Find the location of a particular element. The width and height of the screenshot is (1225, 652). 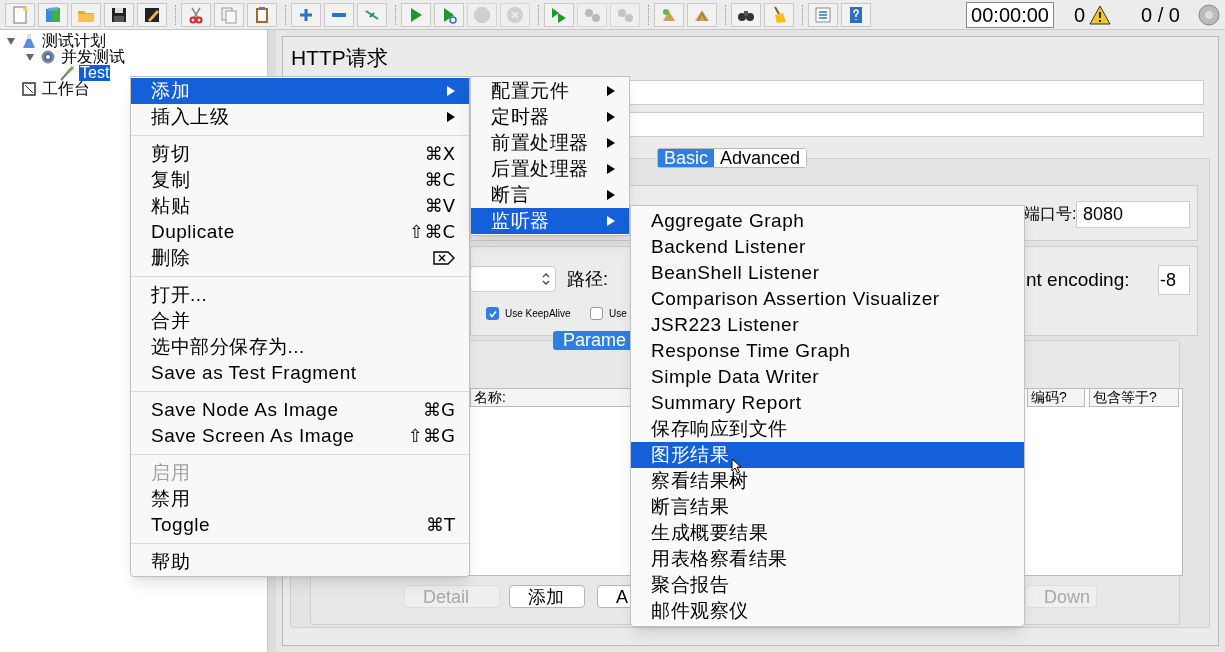

menu-item: Duplicate ⇧⌘C is located at coordinates (300, 232).